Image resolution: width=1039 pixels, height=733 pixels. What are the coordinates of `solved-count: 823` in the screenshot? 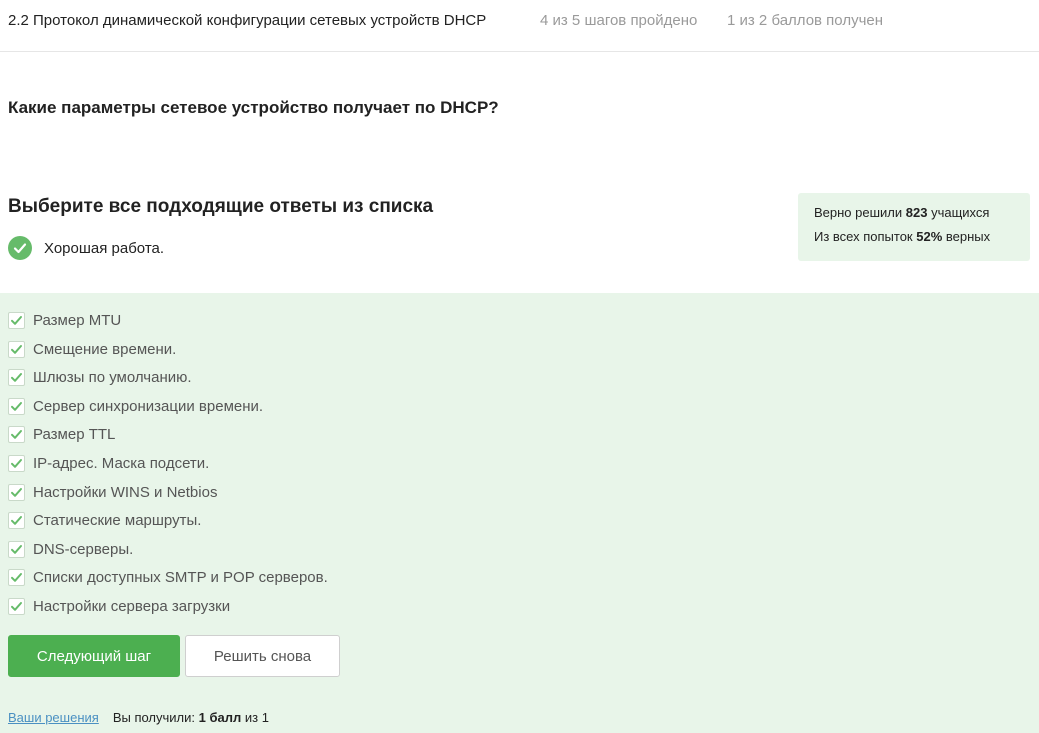 It's located at (916, 212).